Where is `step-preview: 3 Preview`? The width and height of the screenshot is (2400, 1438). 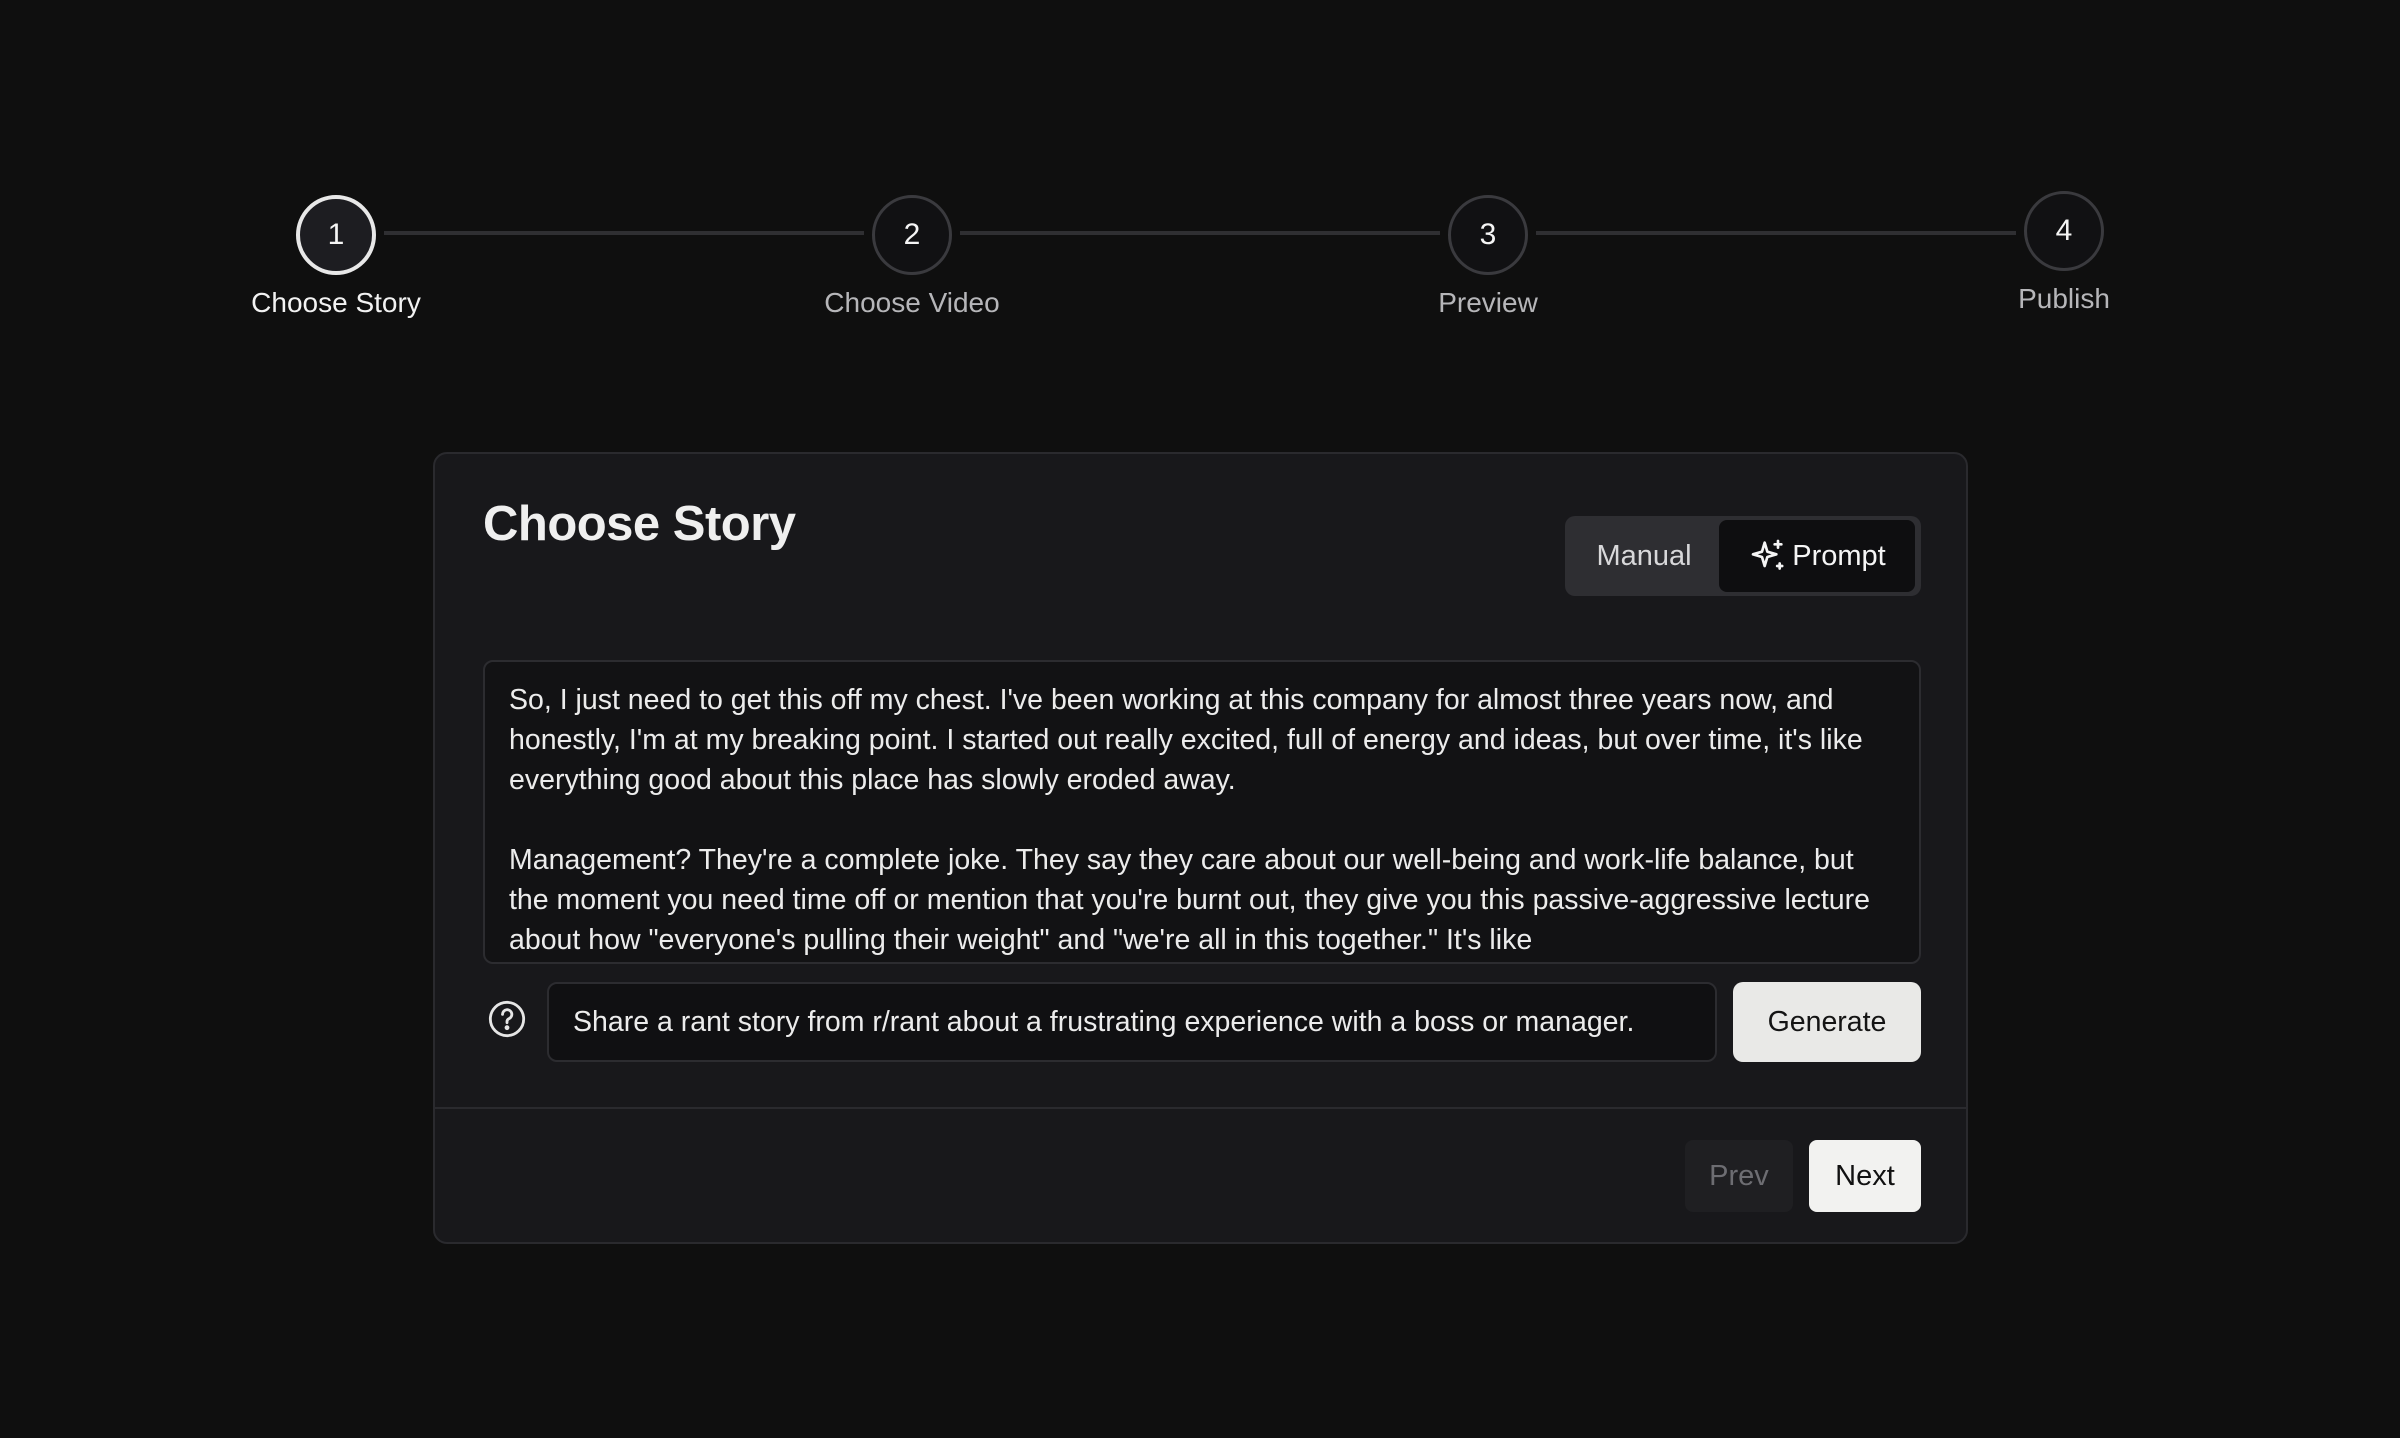
step-preview: 3 Preview is located at coordinates (1488, 257).